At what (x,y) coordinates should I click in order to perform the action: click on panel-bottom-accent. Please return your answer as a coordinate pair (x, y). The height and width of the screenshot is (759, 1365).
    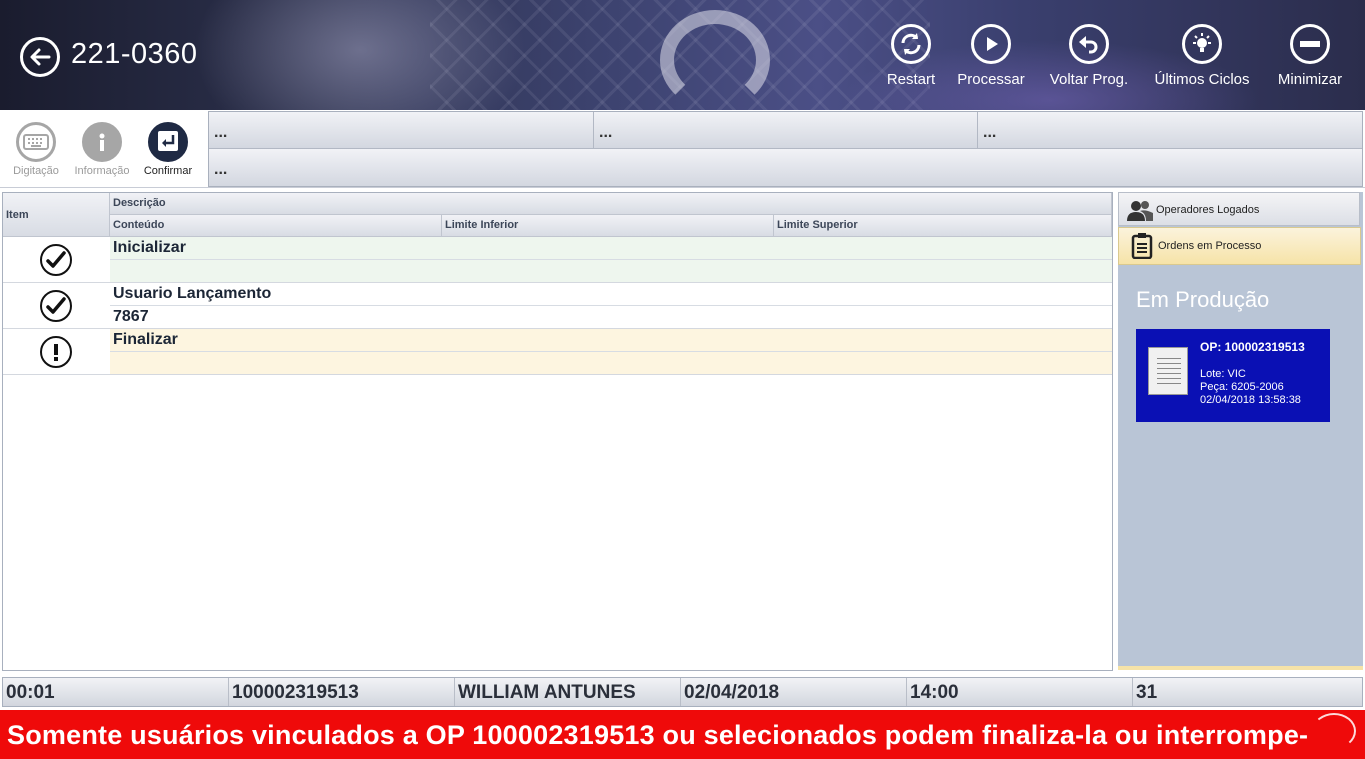
    Looking at the image, I should click on (1240, 668).